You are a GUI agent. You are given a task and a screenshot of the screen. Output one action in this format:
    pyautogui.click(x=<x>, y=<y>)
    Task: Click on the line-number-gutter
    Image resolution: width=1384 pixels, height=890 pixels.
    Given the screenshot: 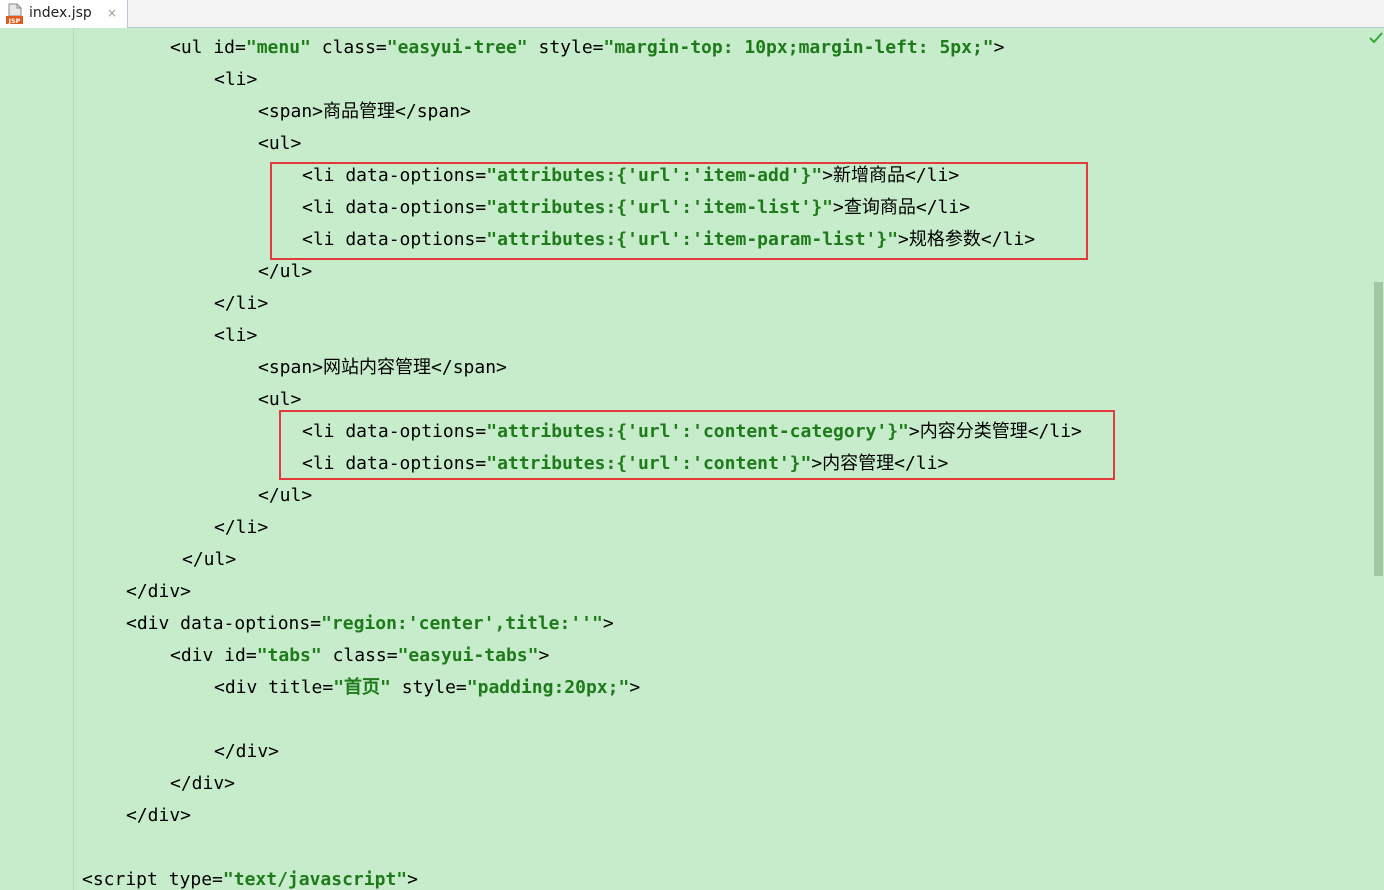 What is the action you would take?
    pyautogui.click(x=37, y=459)
    